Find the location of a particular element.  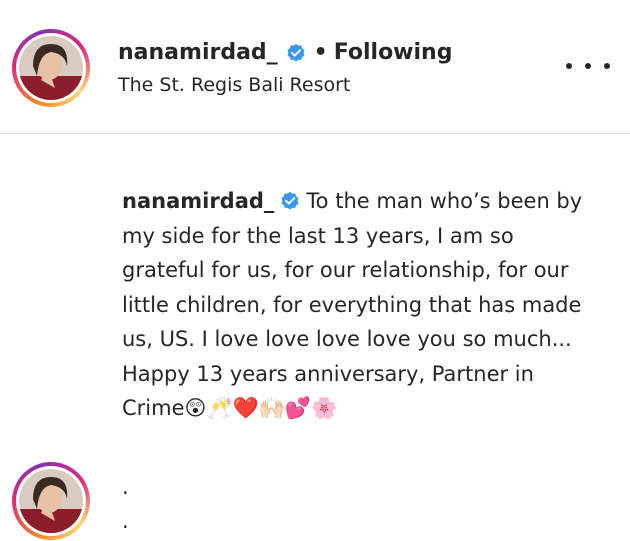

caption-username: nanamirdad_ is located at coordinates (198, 201).